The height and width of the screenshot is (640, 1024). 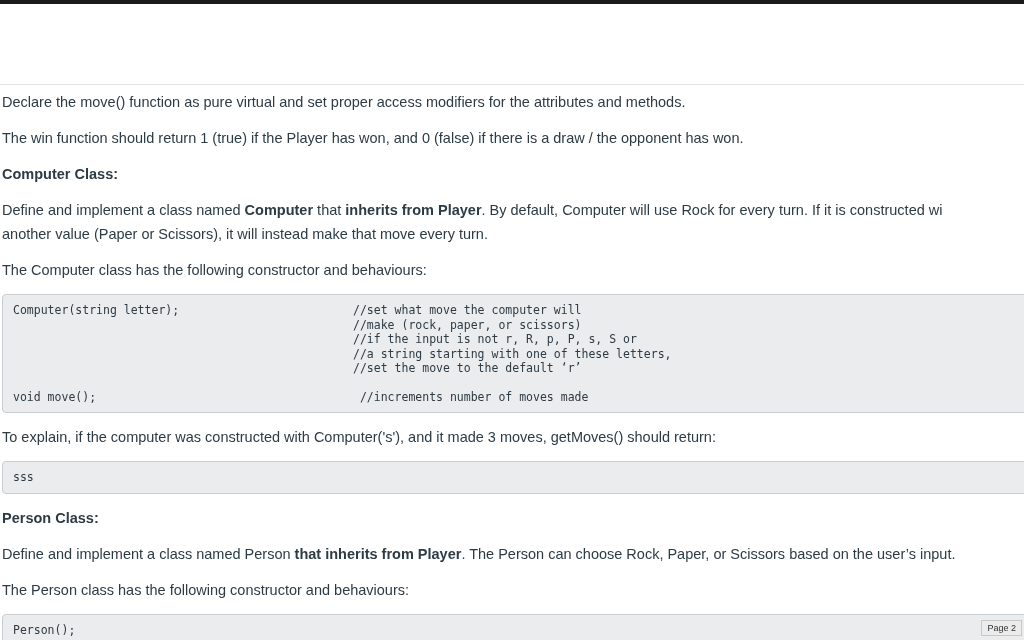 I want to click on code-line: Computer(string letter);, so click(x=96, y=310).